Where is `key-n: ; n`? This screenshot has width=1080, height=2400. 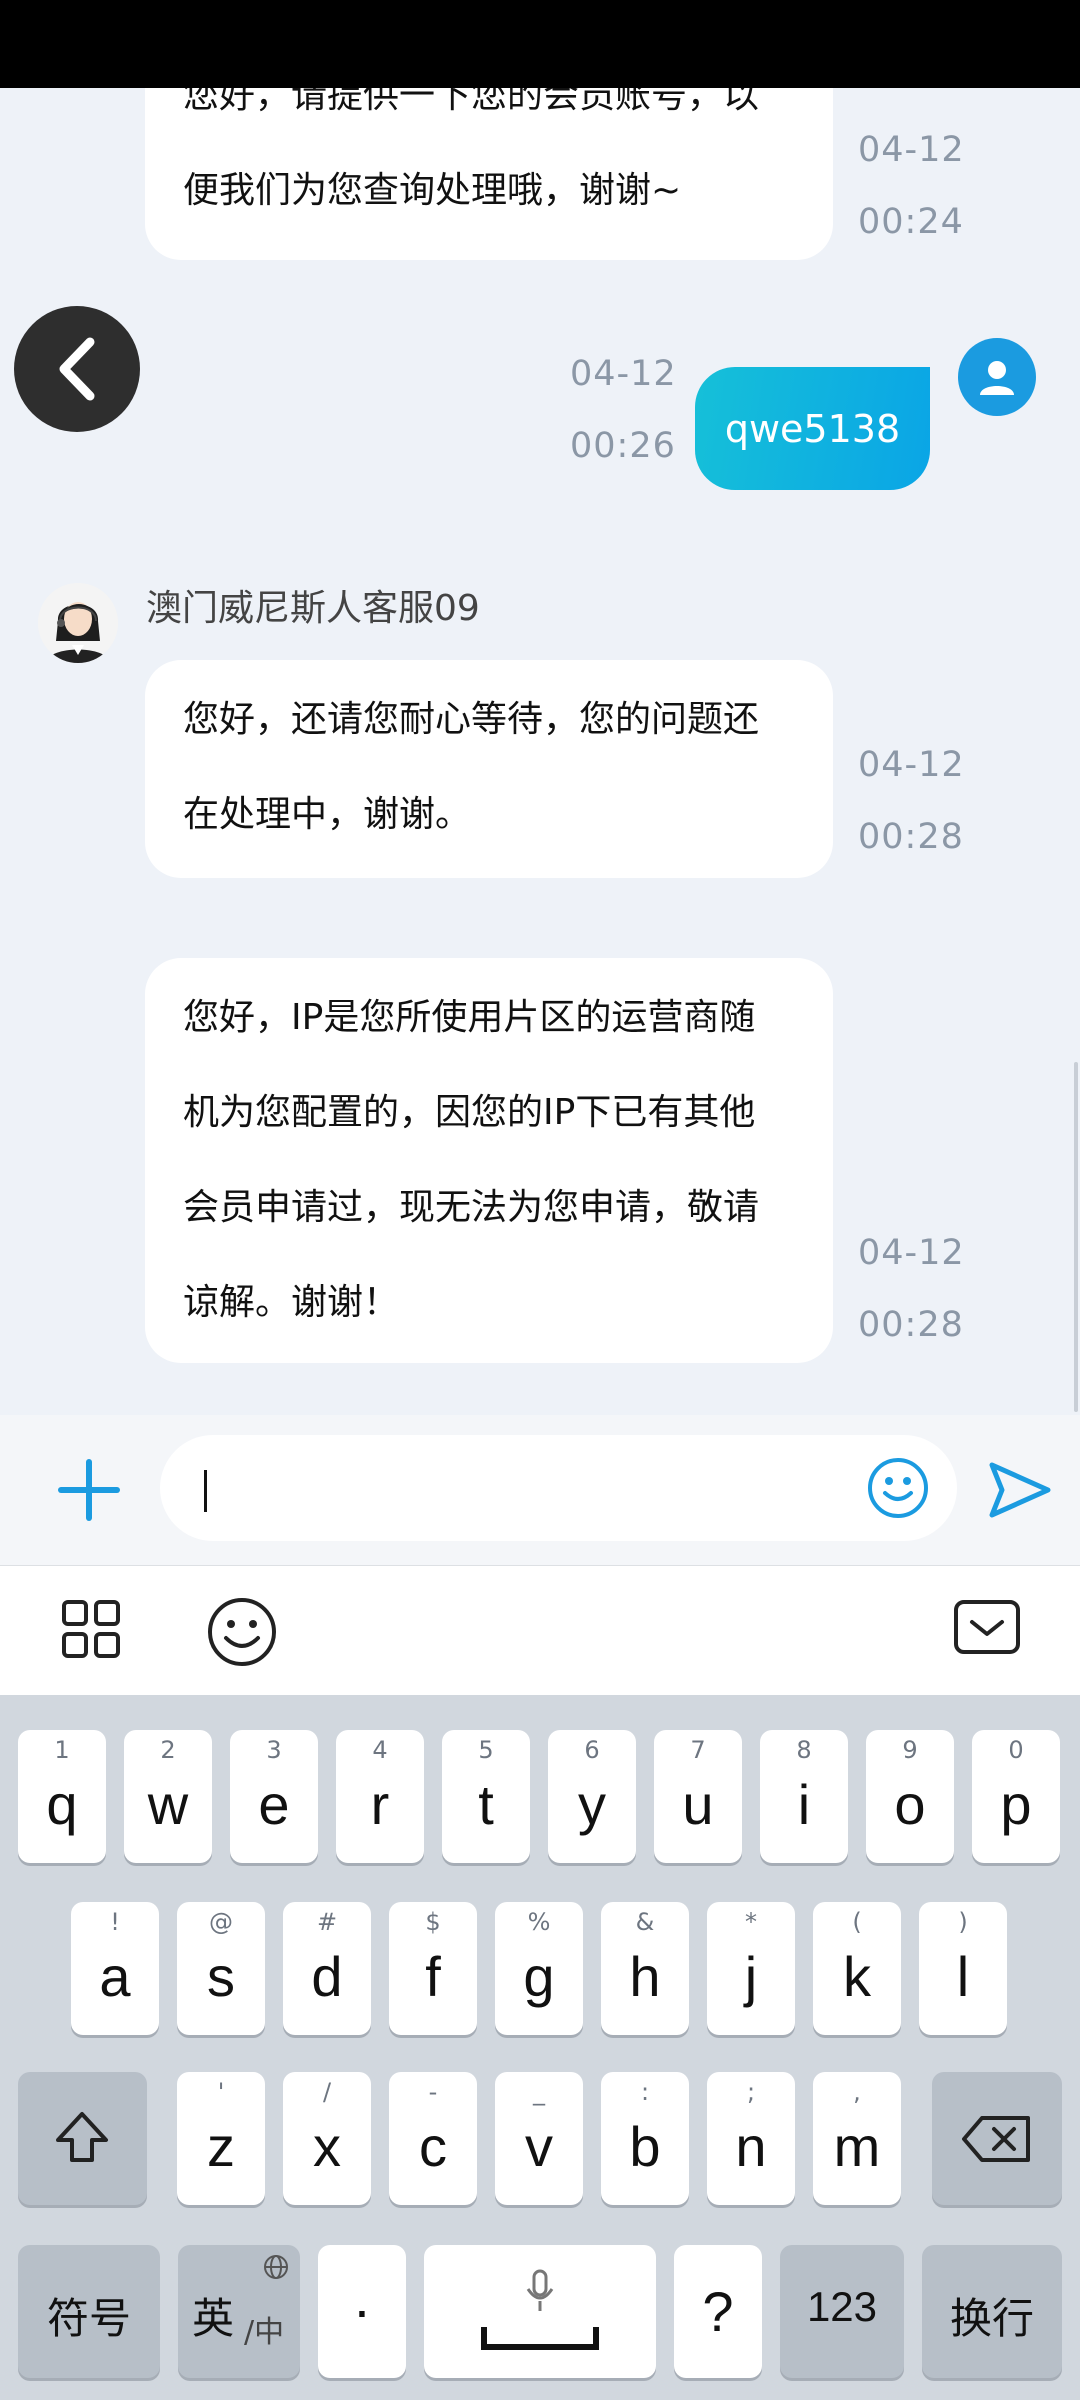
key-n: ; n is located at coordinates (751, 2138).